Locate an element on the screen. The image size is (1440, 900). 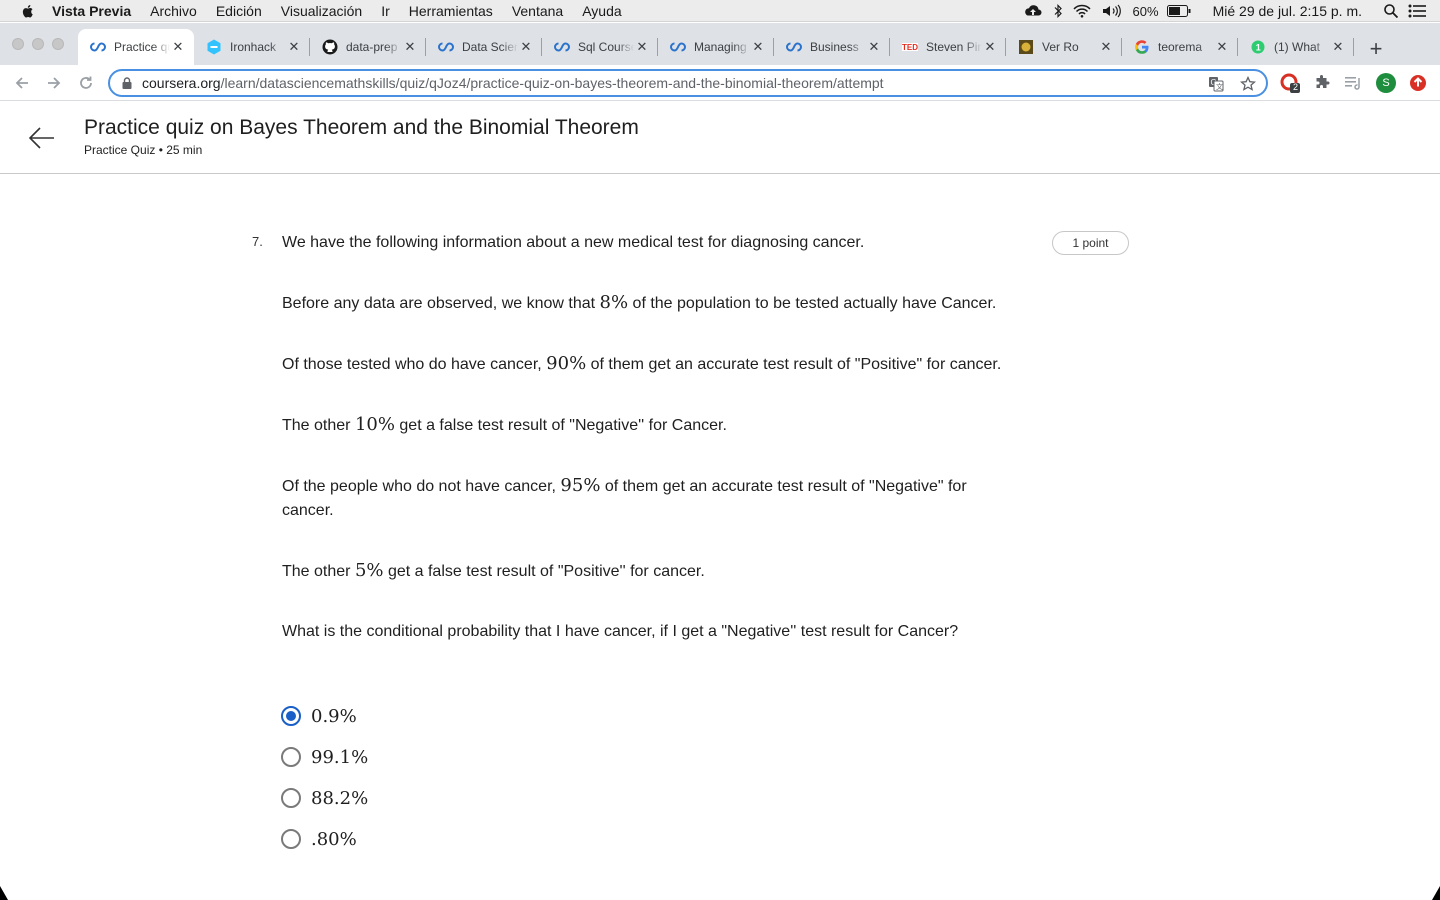
back-icon is located at coordinates (22, 83).